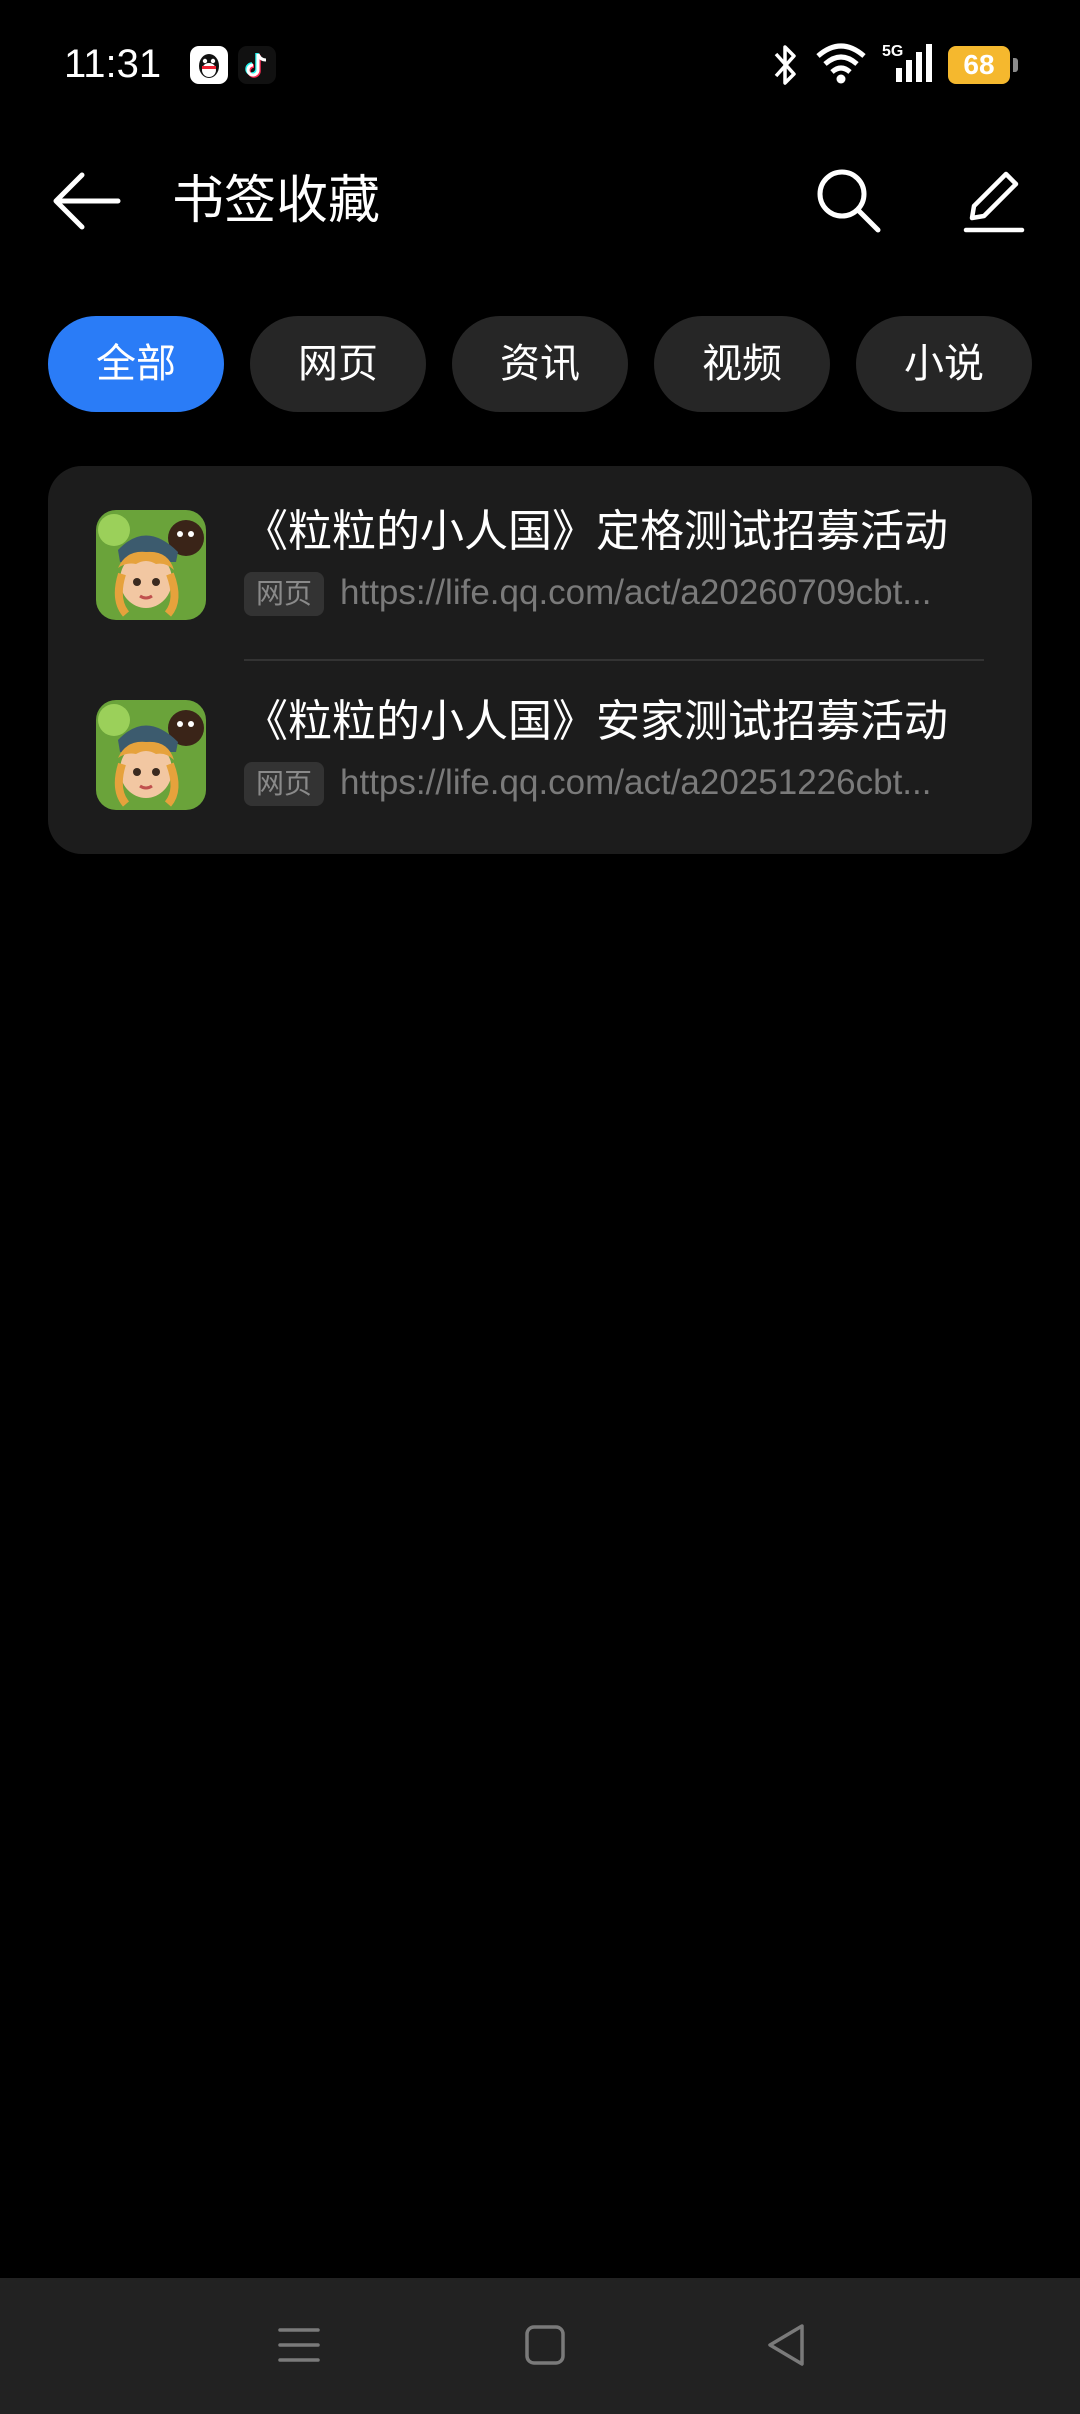  I want to click on category-tabs: 全部 网页 资讯 视频 小说, so click(540, 364).